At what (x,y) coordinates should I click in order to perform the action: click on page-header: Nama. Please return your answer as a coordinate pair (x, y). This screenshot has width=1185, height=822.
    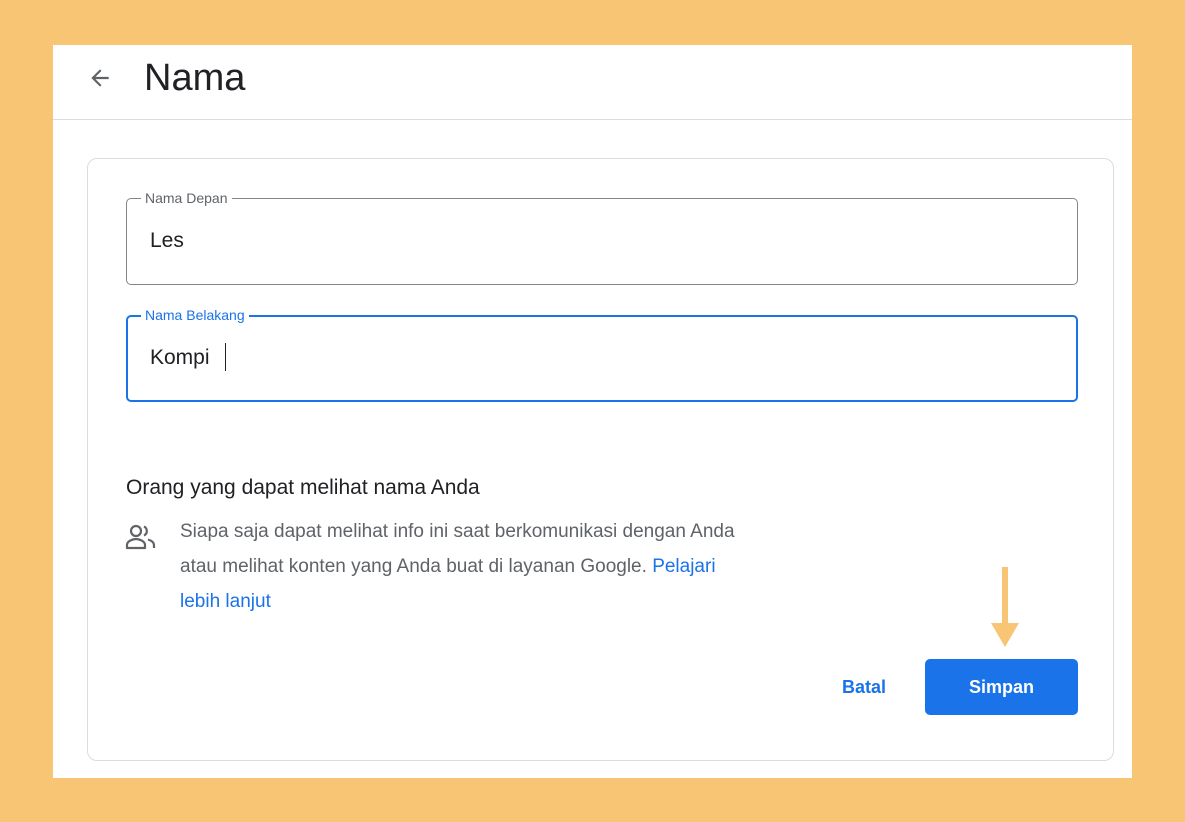
    Looking at the image, I should click on (592, 82).